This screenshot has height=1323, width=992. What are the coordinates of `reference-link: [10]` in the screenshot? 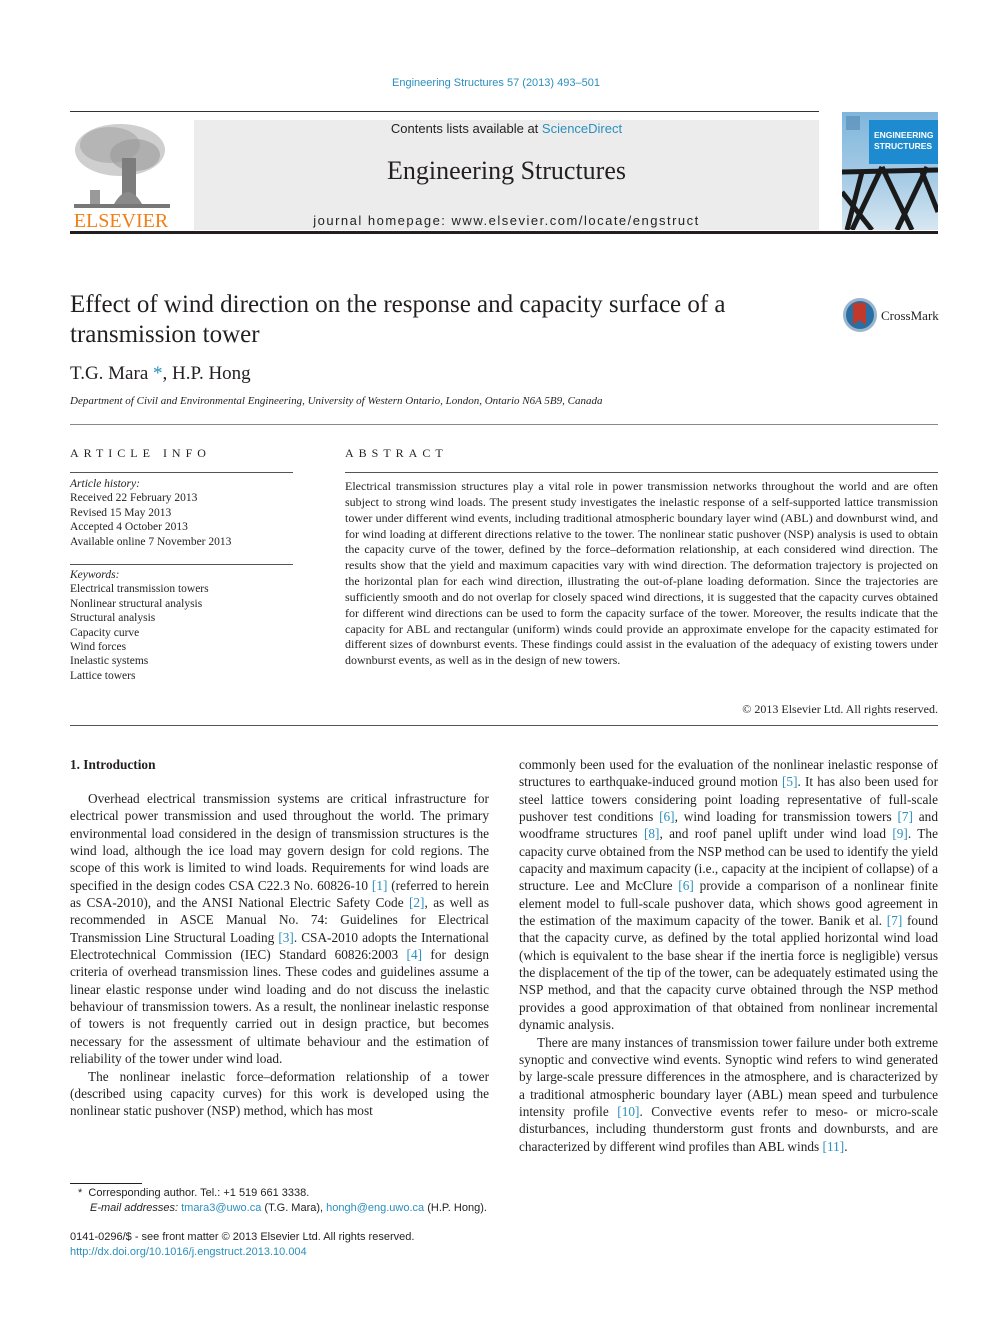 It's located at (628, 1111).